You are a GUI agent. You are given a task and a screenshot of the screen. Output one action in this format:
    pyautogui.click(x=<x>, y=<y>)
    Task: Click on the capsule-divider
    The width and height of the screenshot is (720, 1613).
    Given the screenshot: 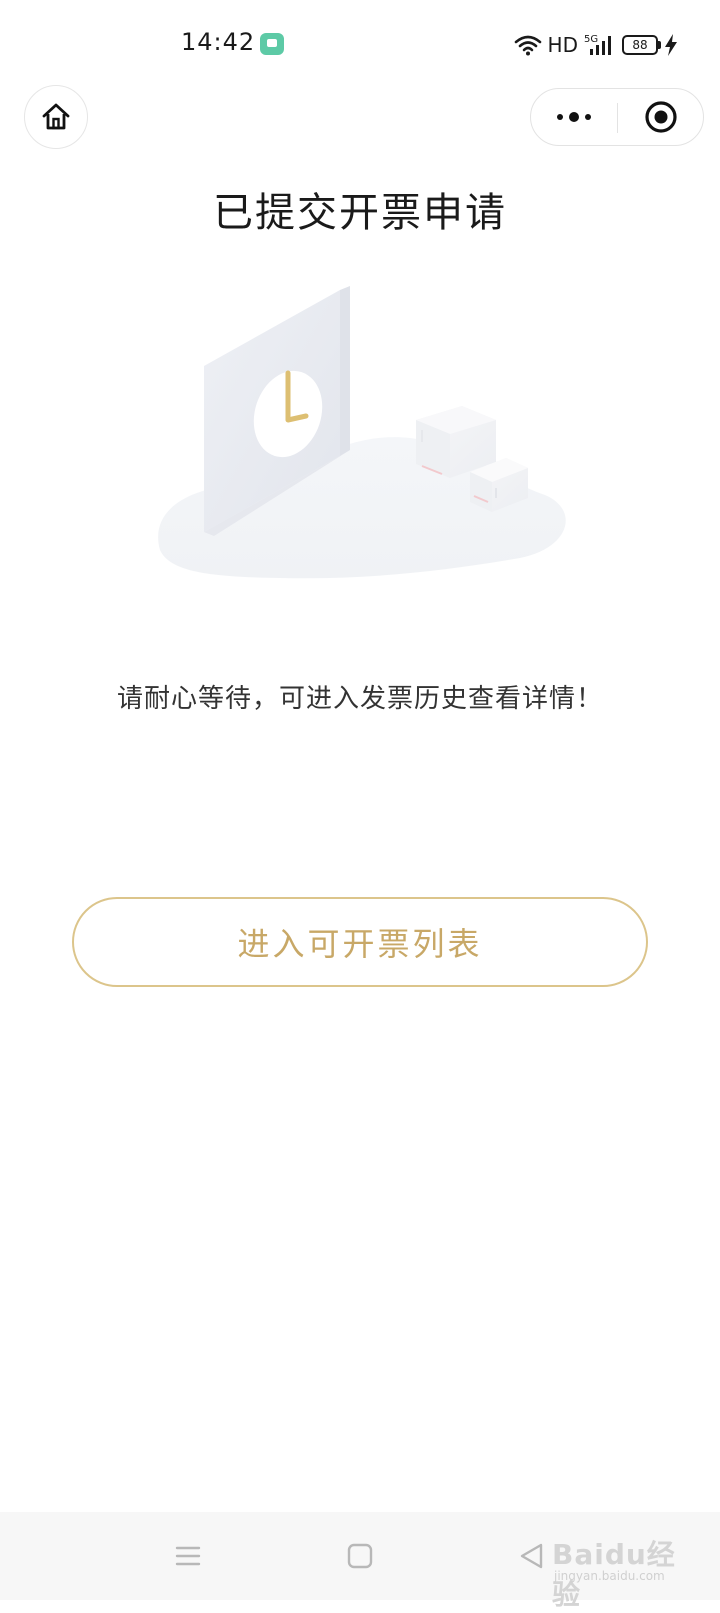 What is the action you would take?
    pyautogui.click(x=617, y=118)
    